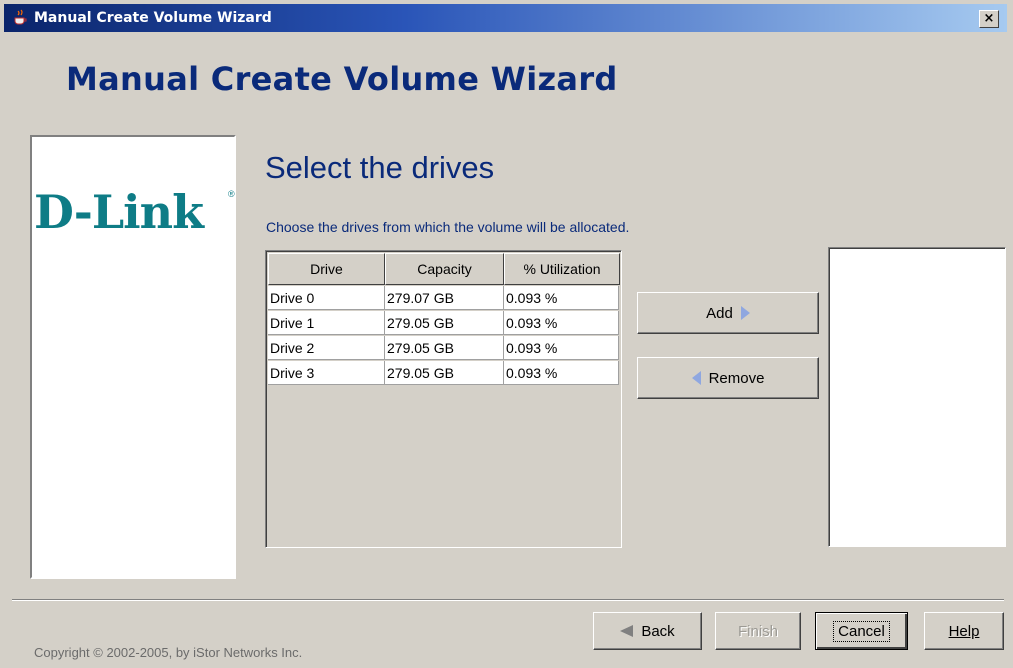 This screenshot has width=1013, height=668. I want to click on table-row: Drive 3 279.05 GB 0.093 %, so click(443, 373).